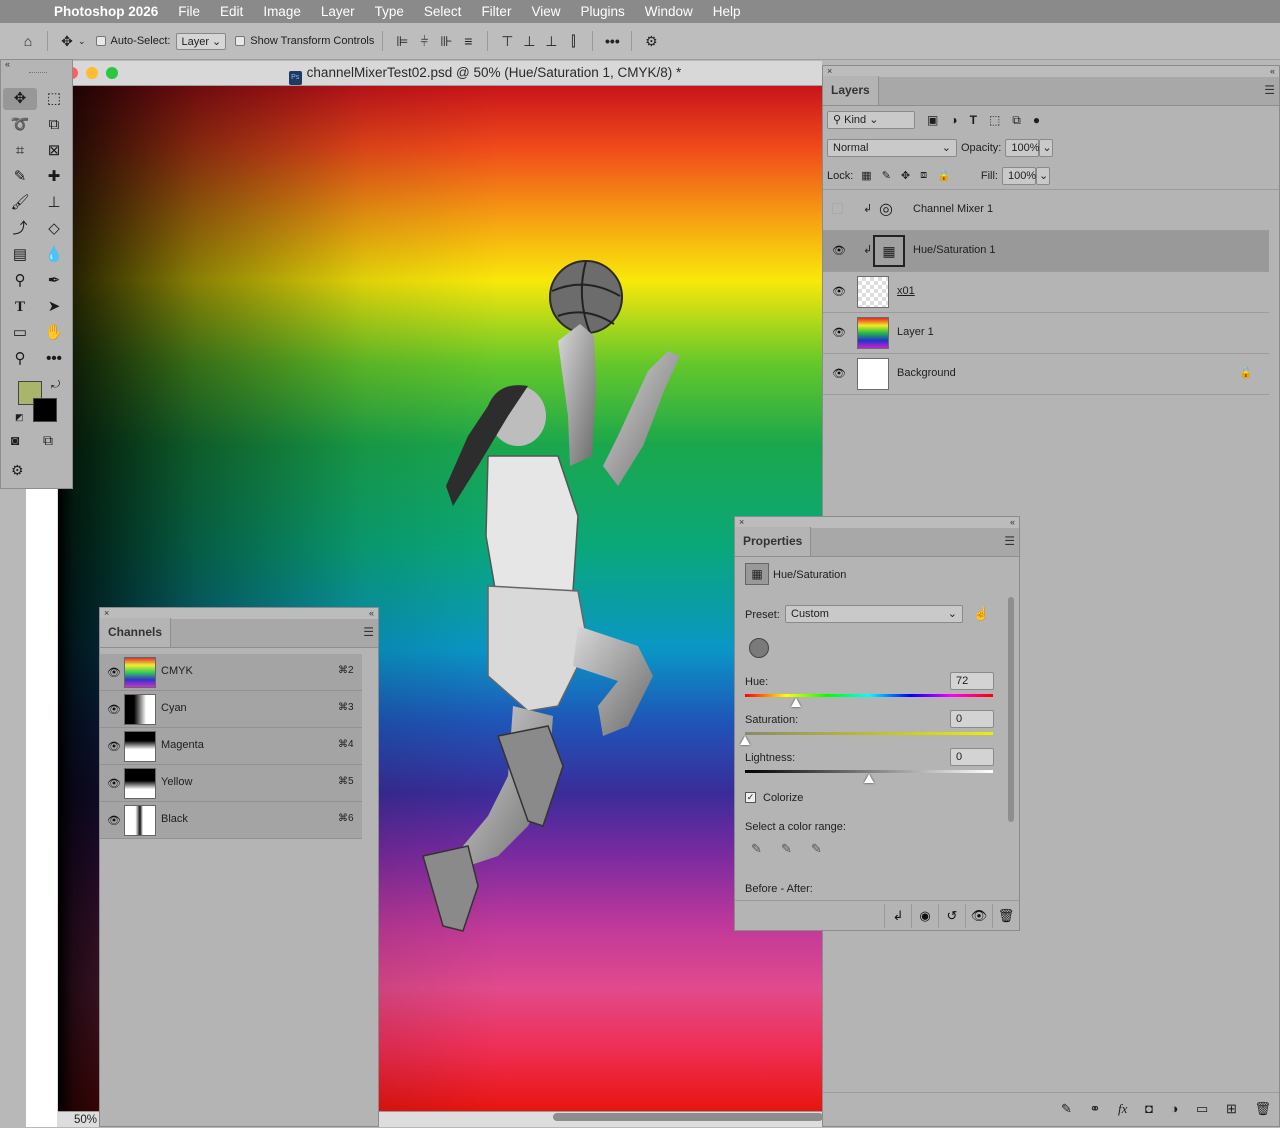 The width and height of the screenshot is (1280, 1128). What do you see at coordinates (1022, 148) in the screenshot?
I see `opacity-input: 100%` at bounding box center [1022, 148].